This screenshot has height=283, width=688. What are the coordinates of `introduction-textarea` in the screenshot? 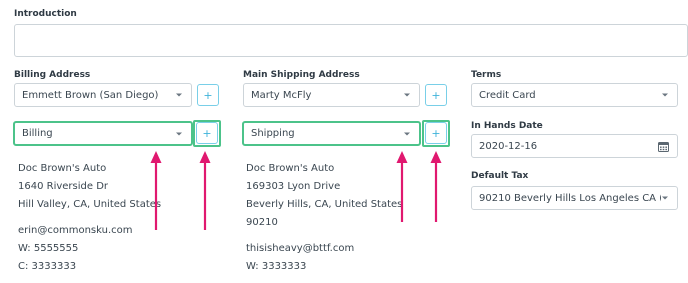 It's located at (351, 40).